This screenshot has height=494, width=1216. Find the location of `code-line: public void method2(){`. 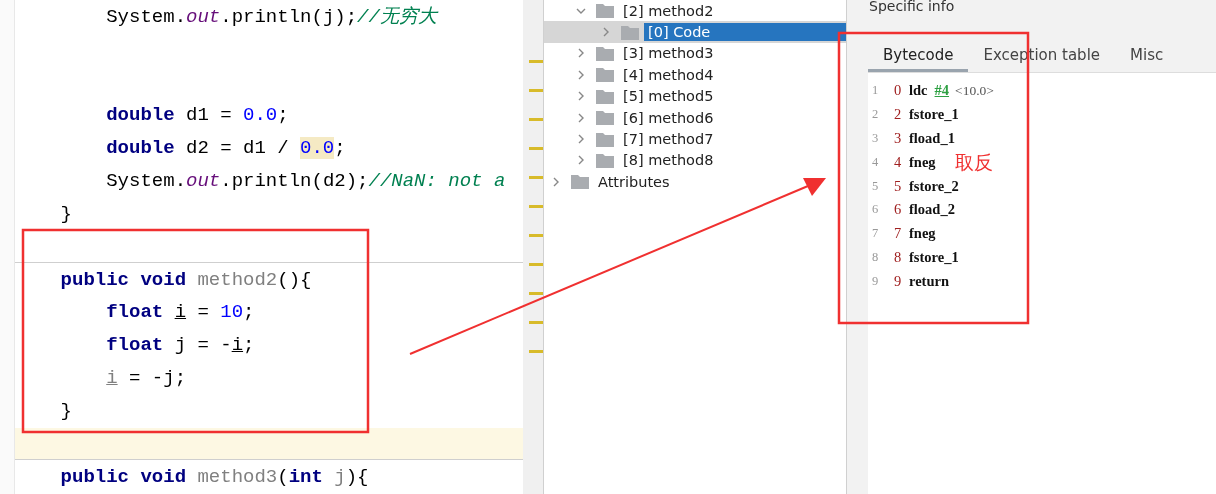

code-line: public void method2(){ is located at coordinates (185, 279).